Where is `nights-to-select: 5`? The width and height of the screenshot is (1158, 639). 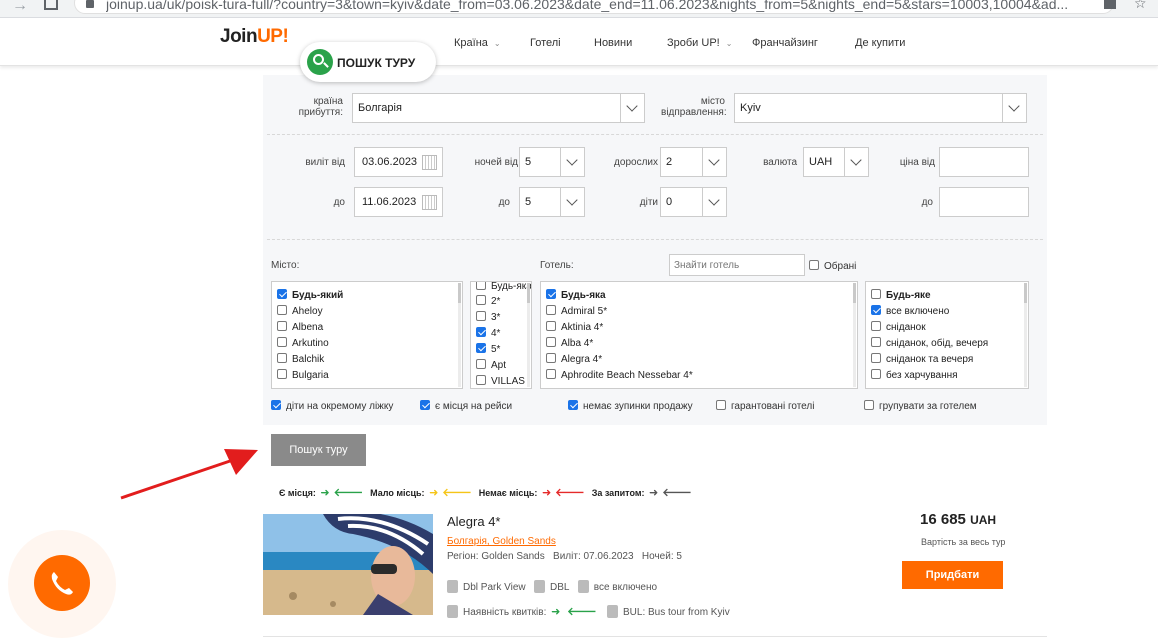 nights-to-select: 5 is located at coordinates (552, 202).